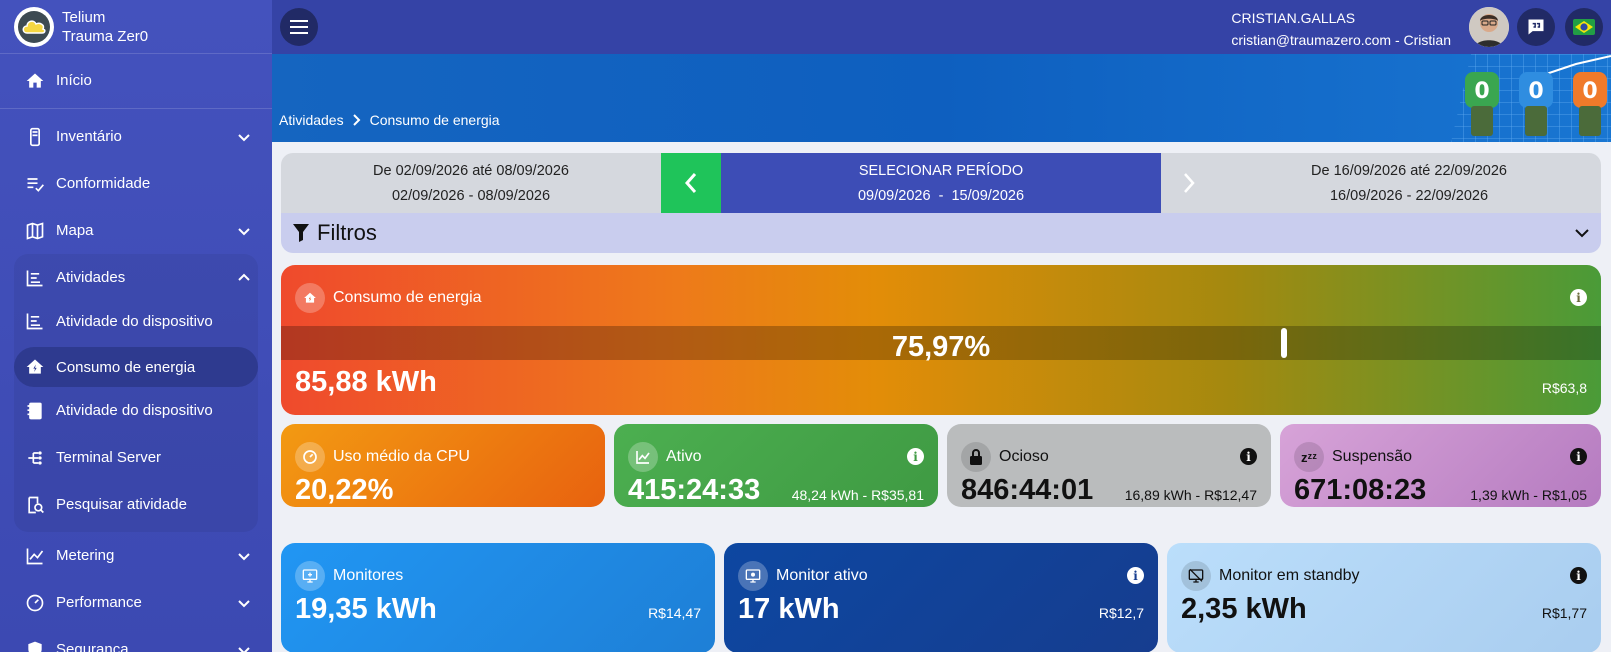  Describe the element at coordinates (1531, 98) in the screenshot. I see `banner-illustration: 0 0 0` at that location.